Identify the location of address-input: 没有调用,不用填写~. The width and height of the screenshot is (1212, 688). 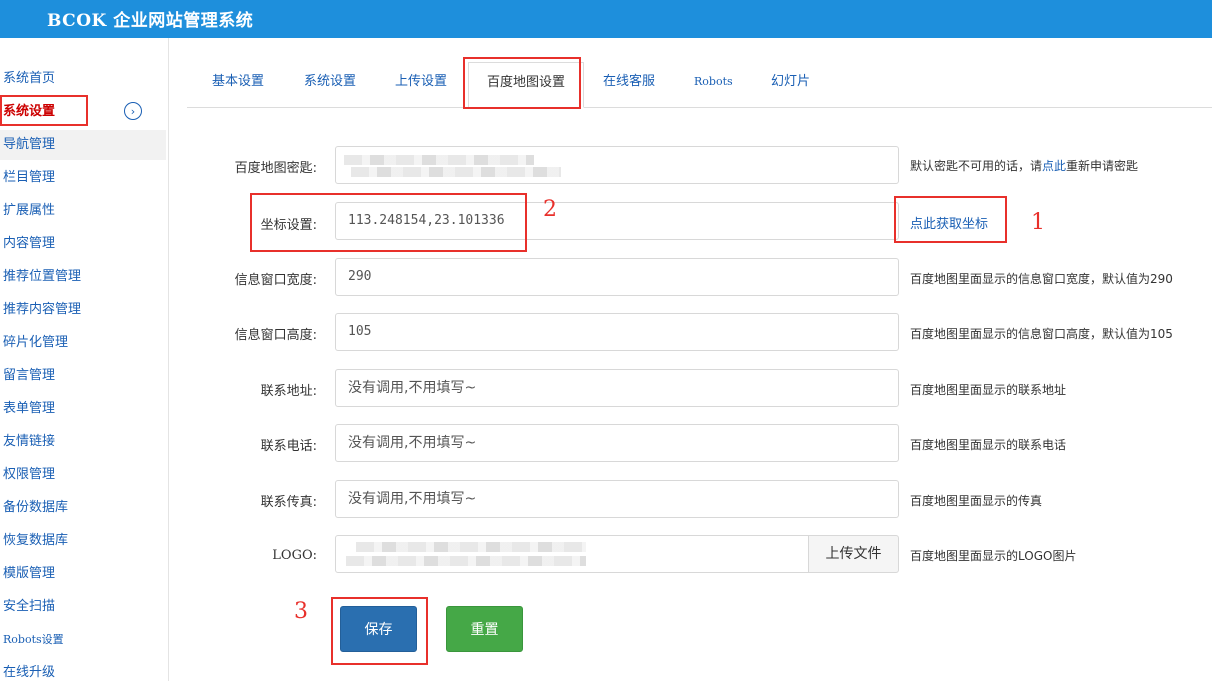
(617, 388).